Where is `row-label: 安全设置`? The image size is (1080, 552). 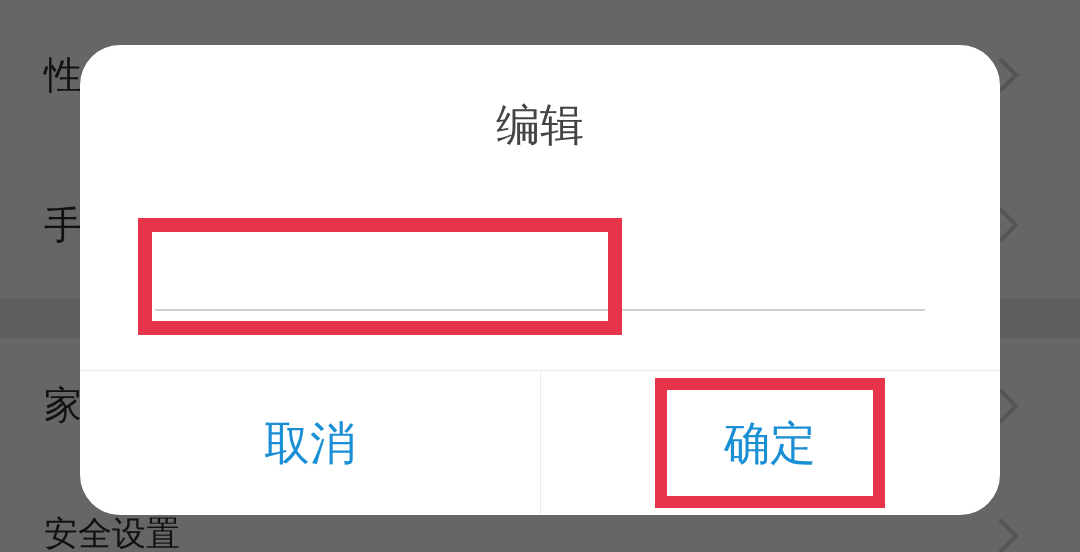 row-label: 安全设置 is located at coordinates (112, 533).